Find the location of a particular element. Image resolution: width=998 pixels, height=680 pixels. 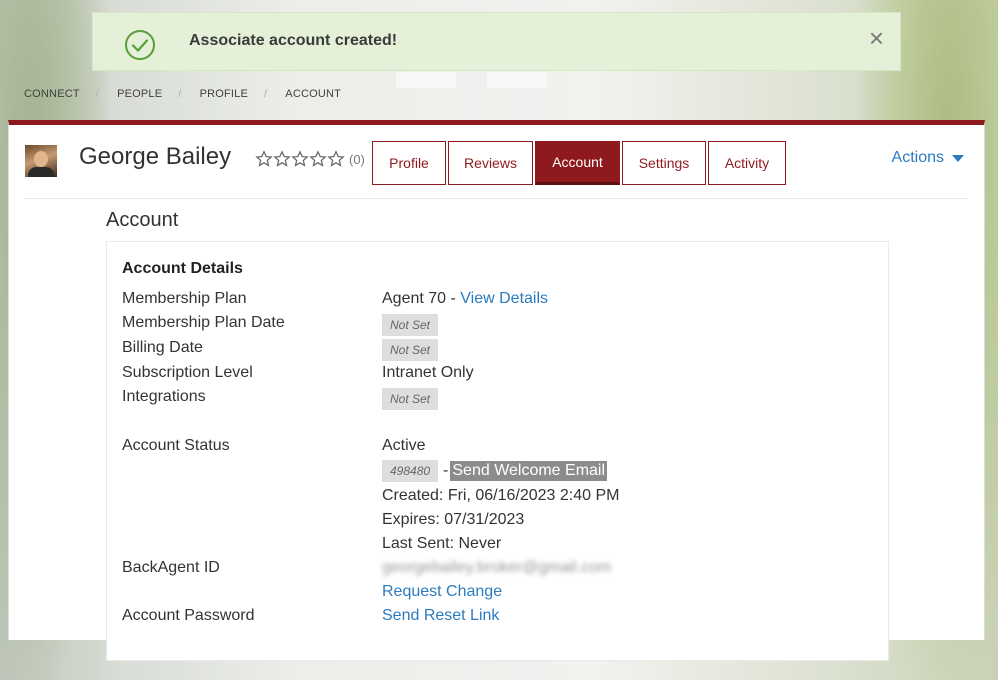

label-integrations: Integrations is located at coordinates (164, 396).